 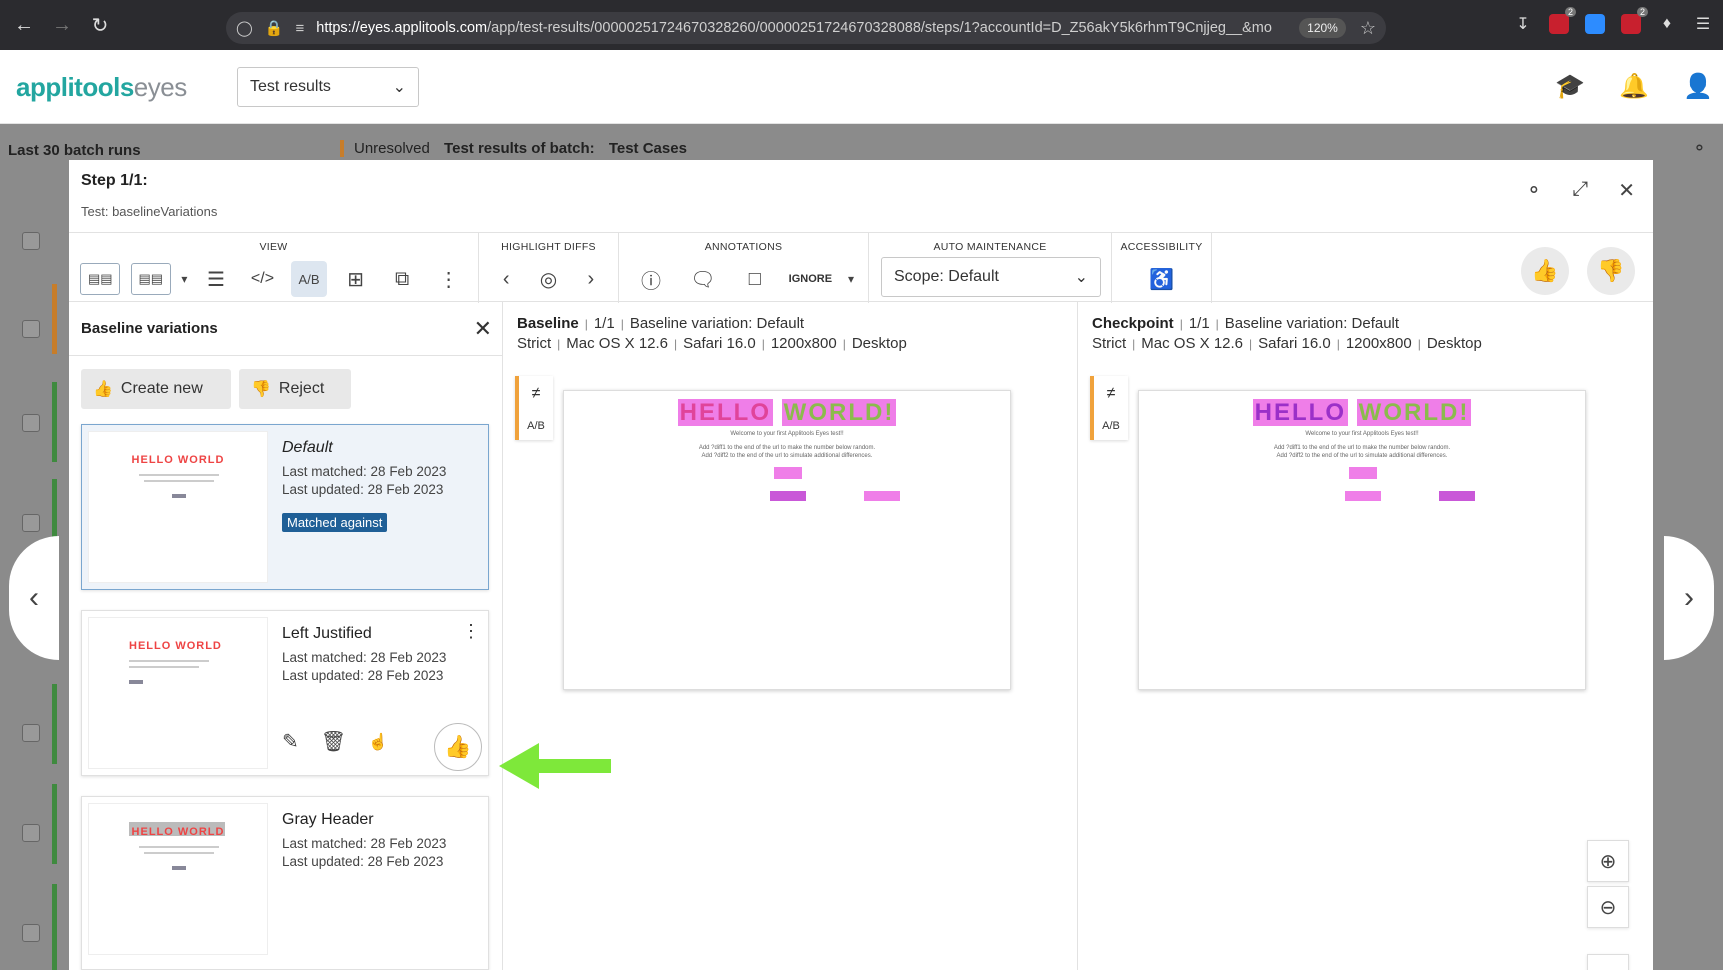 What do you see at coordinates (100, 25) in the screenshot?
I see `reload-icon: ↻` at bounding box center [100, 25].